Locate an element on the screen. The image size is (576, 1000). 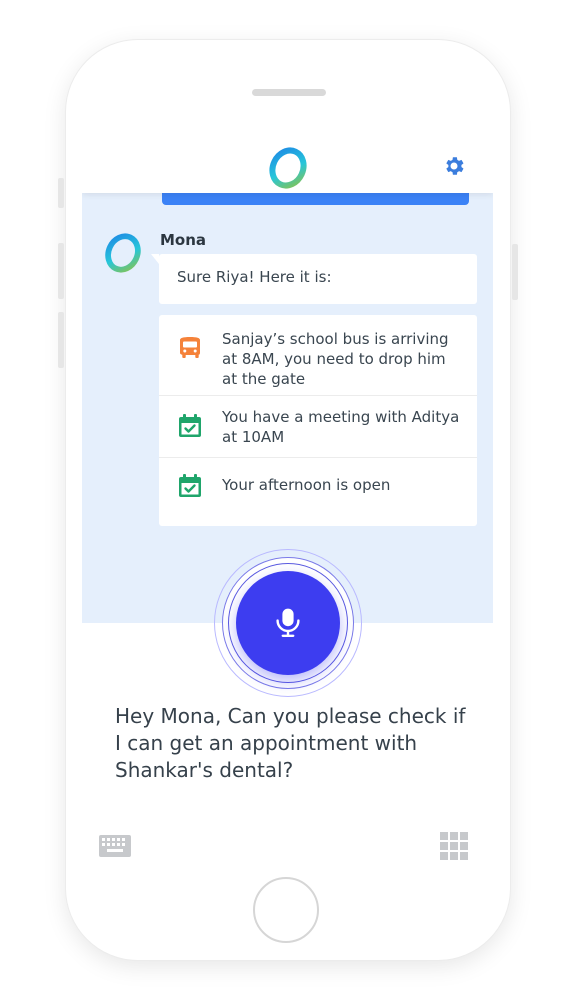
grid-icon is located at coordinates (454, 846).